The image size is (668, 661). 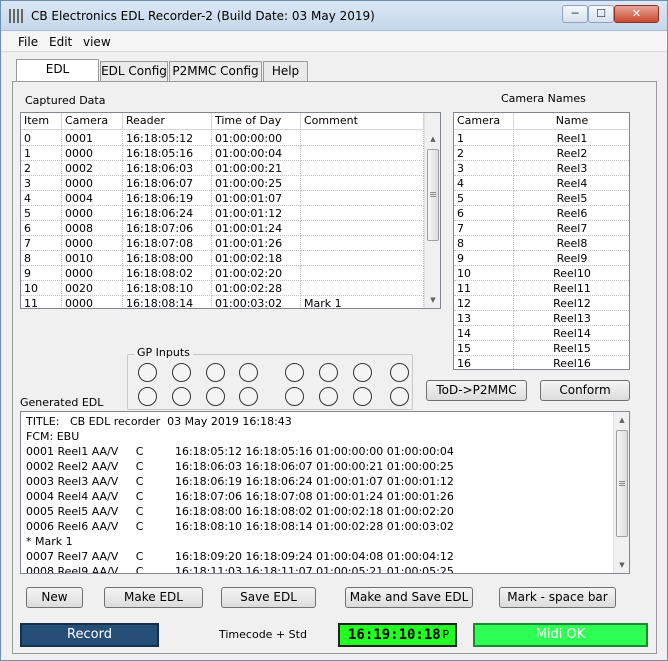 I want to click on table-row: 13 Reel13, so click(x=541, y=318).